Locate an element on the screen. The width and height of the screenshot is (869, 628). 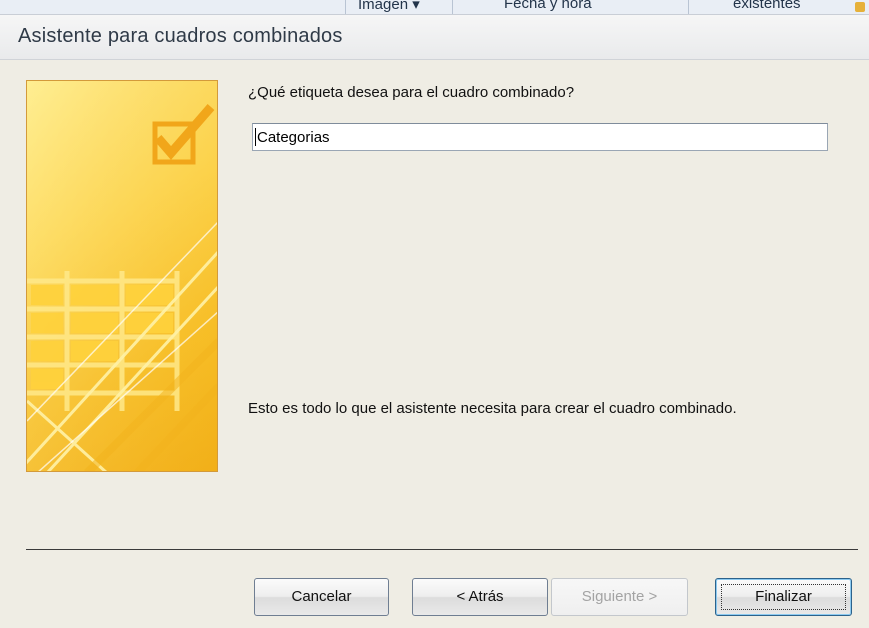
back-button-label: < Atrás is located at coordinates (480, 596).